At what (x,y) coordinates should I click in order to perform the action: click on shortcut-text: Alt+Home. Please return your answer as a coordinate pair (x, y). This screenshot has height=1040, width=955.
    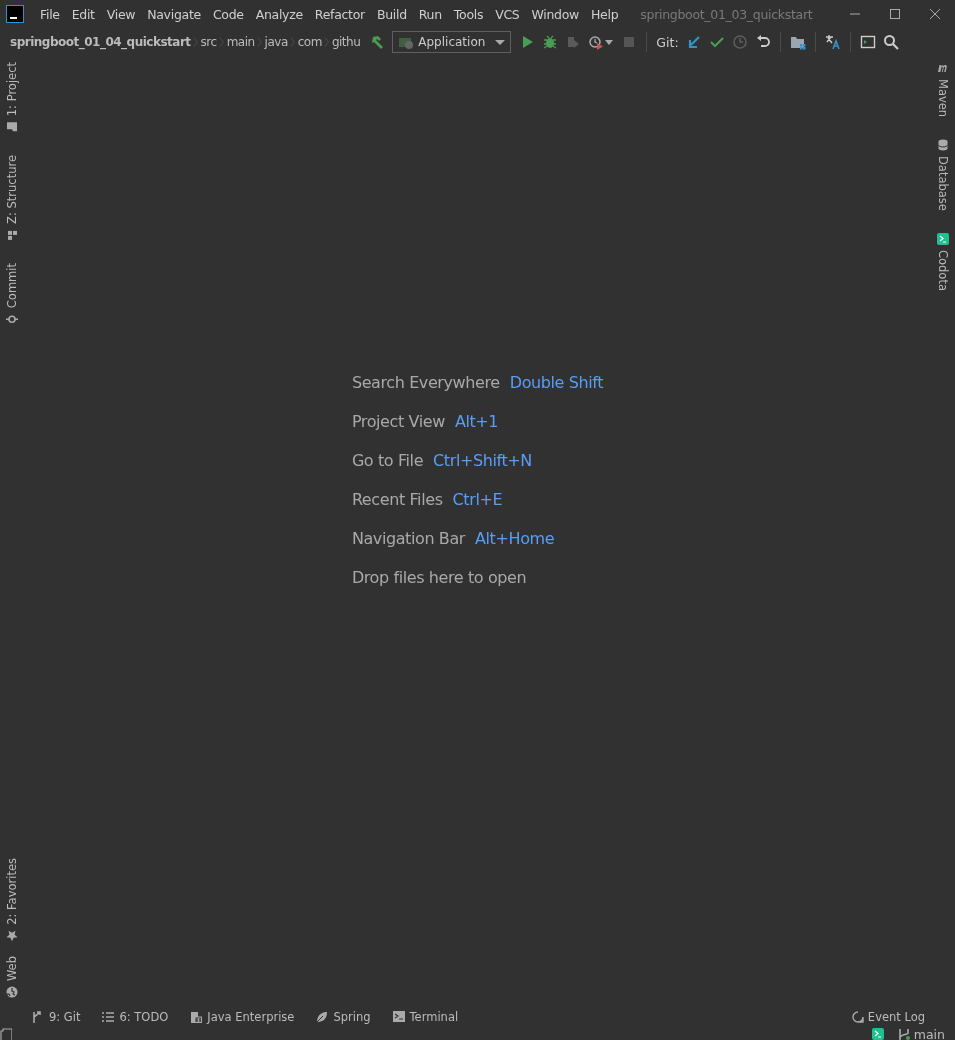
    Looking at the image, I should click on (515, 538).